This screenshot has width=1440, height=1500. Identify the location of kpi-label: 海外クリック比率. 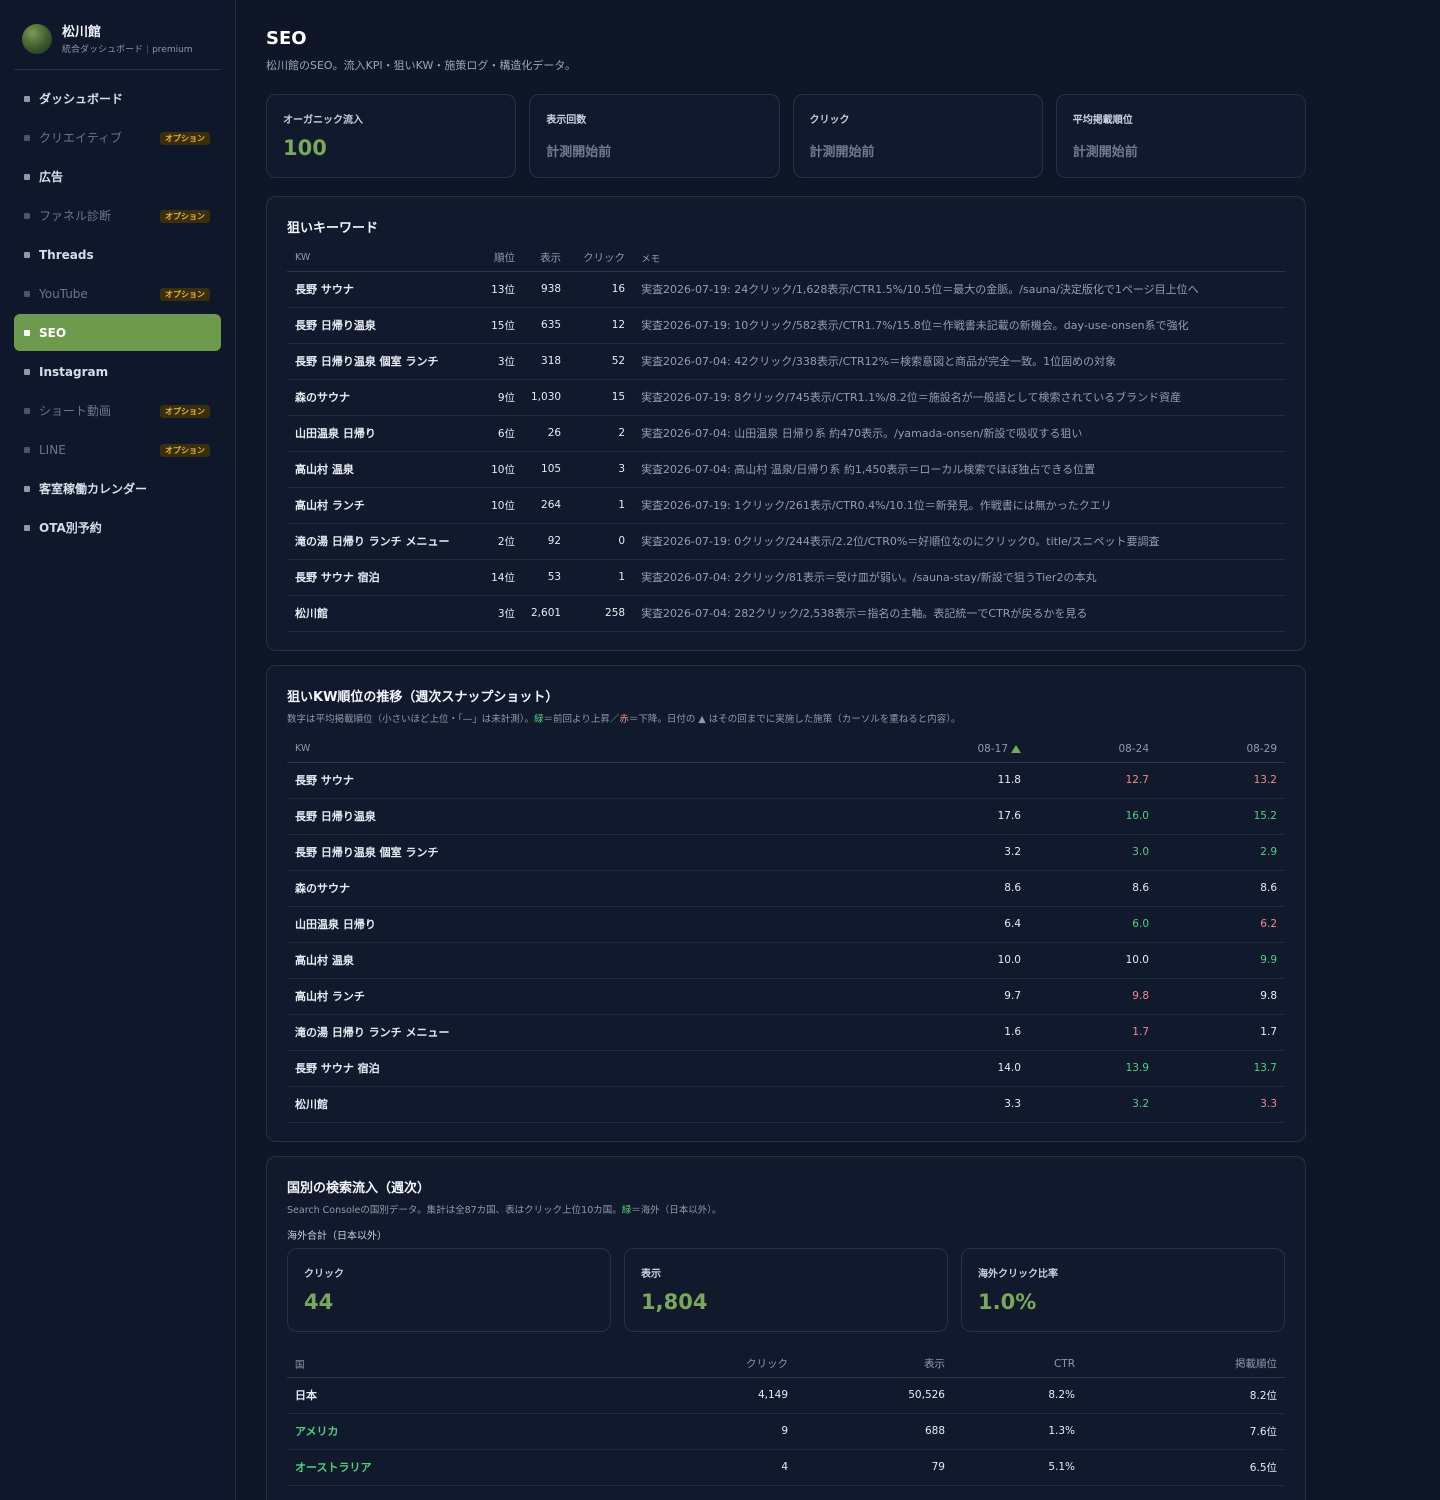
(1018, 1274).